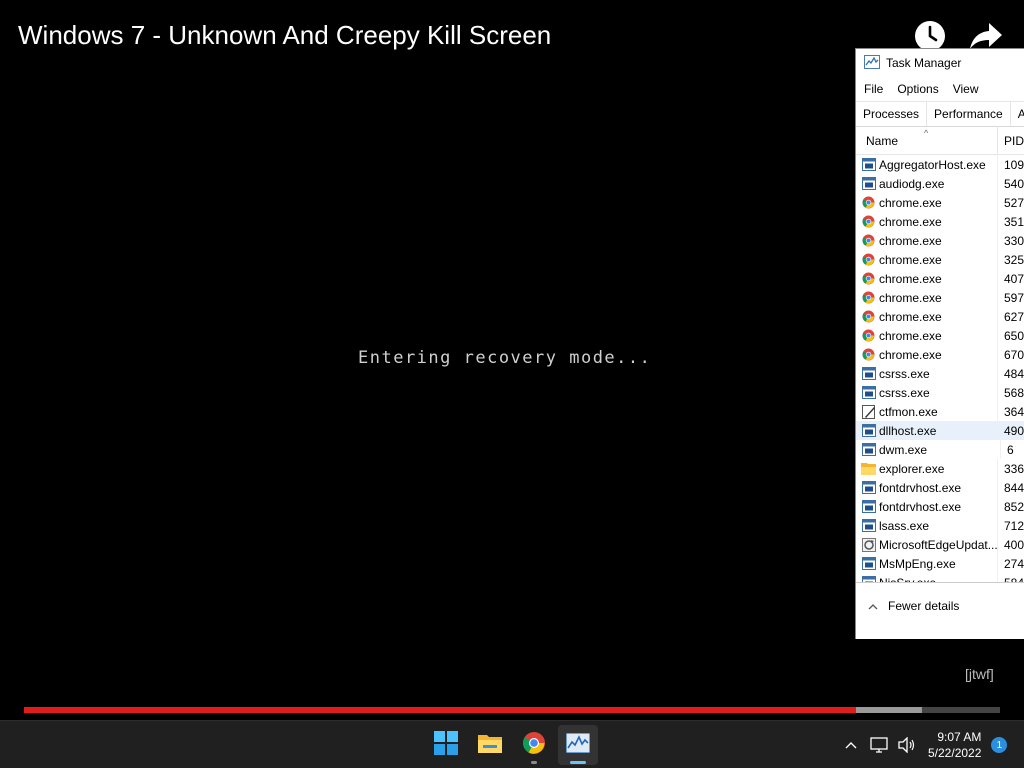 Image resolution: width=1024 pixels, height=768 pixels. What do you see at coordinates (1013, 183) in the screenshot?
I see `process-pid: 540` at bounding box center [1013, 183].